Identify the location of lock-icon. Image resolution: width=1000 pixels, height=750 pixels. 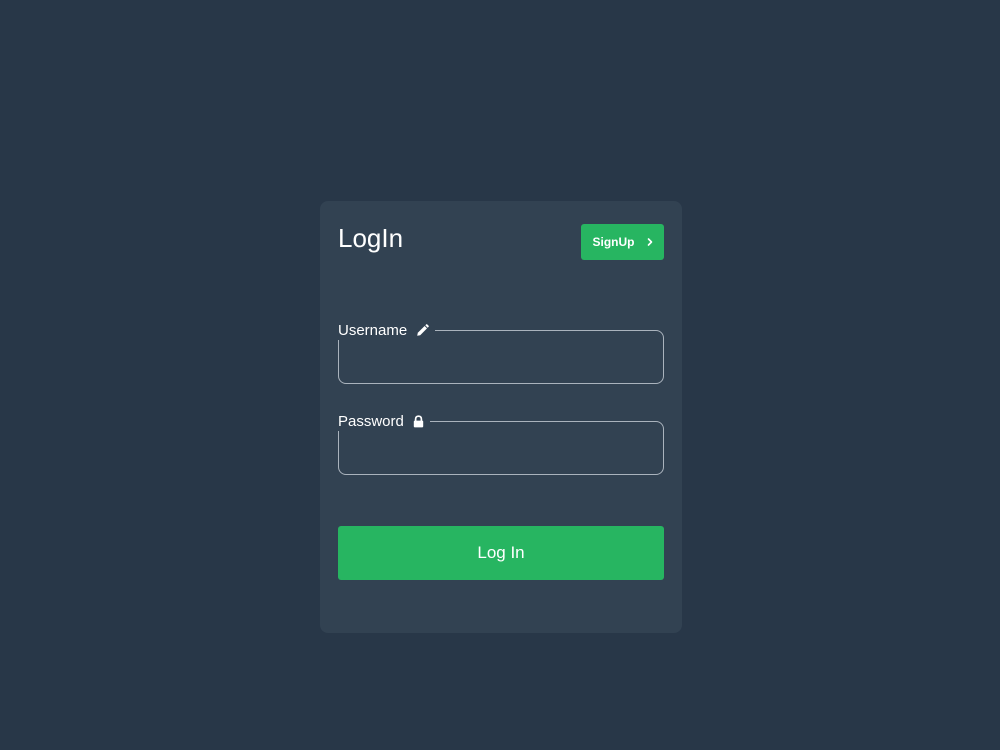
(418, 420).